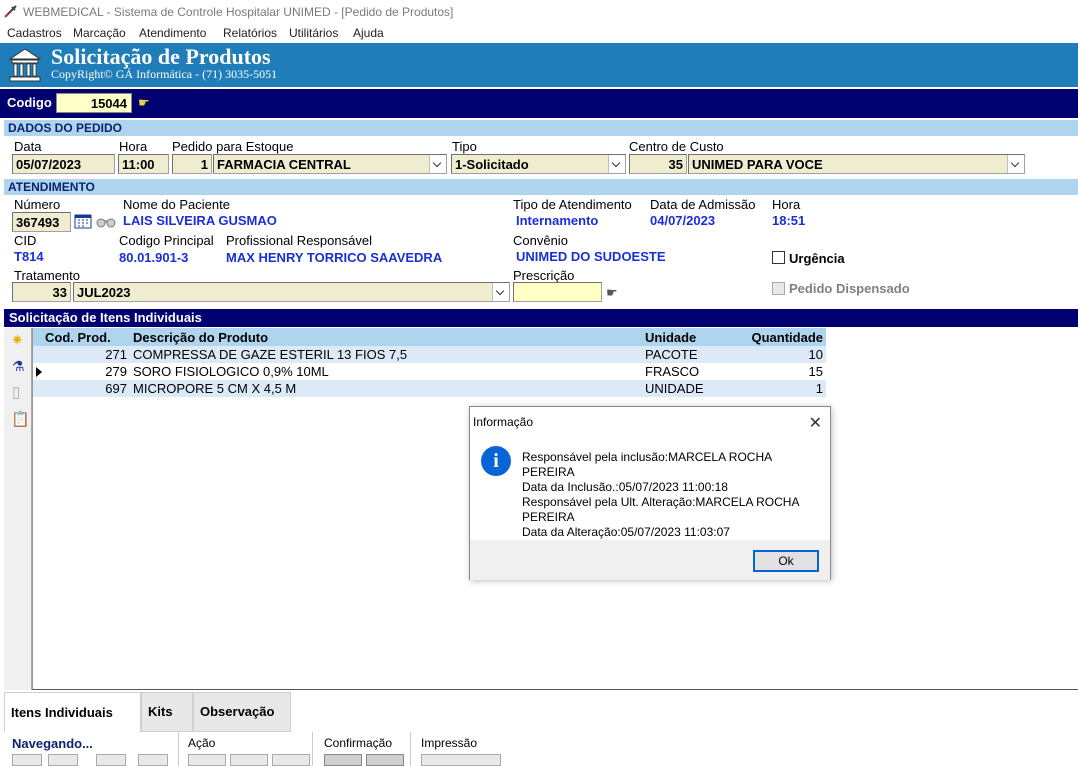 The width and height of the screenshot is (1078, 766). What do you see at coordinates (249, 760) in the screenshot?
I see `acao-edit-button` at bounding box center [249, 760].